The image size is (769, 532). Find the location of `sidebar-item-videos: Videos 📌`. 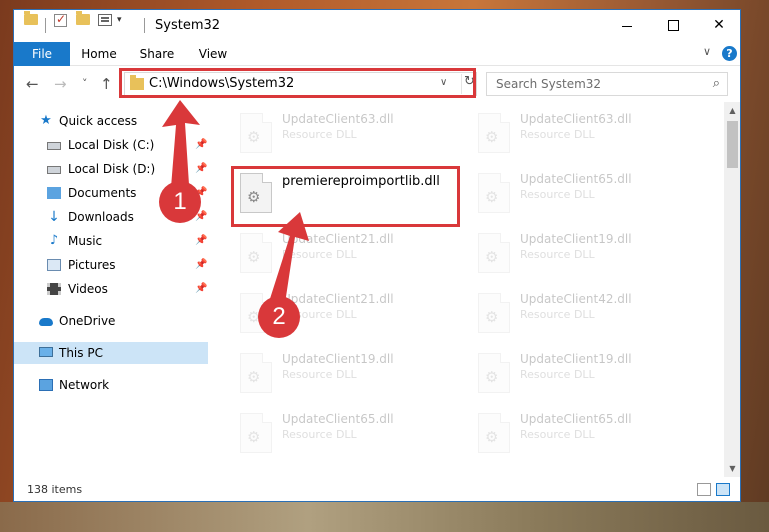

sidebar-item-videos: Videos 📌 is located at coordinates (111, 289).